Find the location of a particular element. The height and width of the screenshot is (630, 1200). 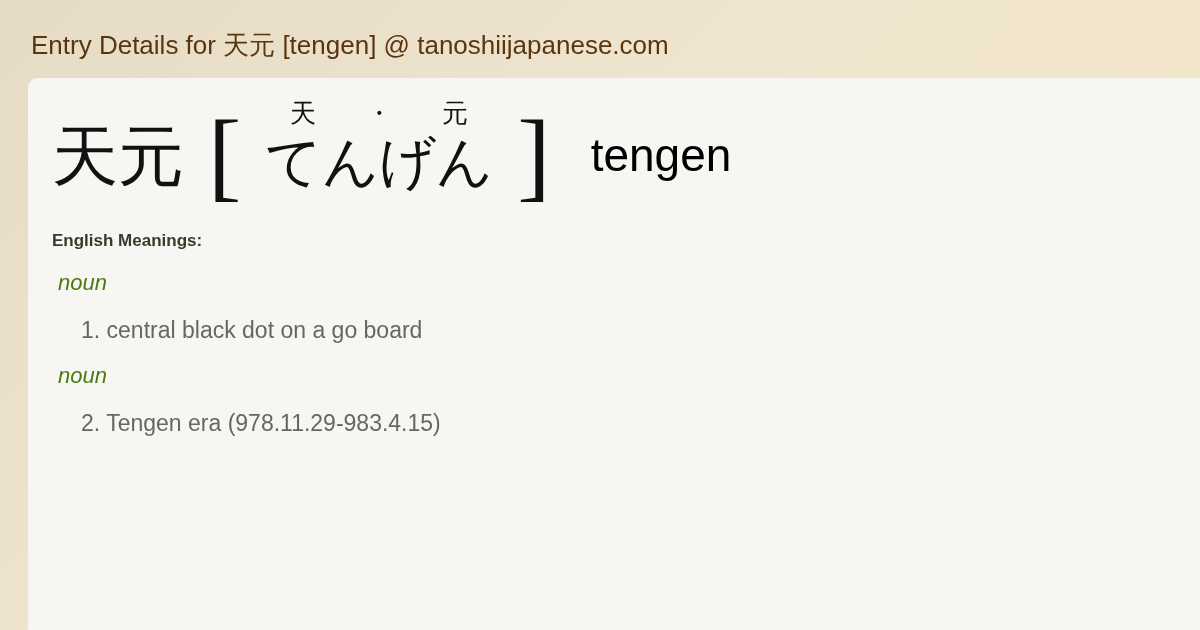

romaji-reading: tengen is located at coordinates (661, 155).